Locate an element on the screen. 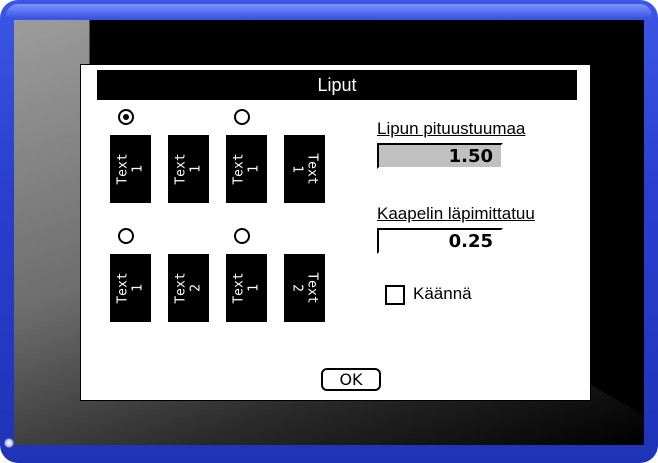 Image resolution: width=658 pixels, height=463 pixels. cable-diameter-label: Kaapelin läpimittatuu is located at coordinates (456, 213).